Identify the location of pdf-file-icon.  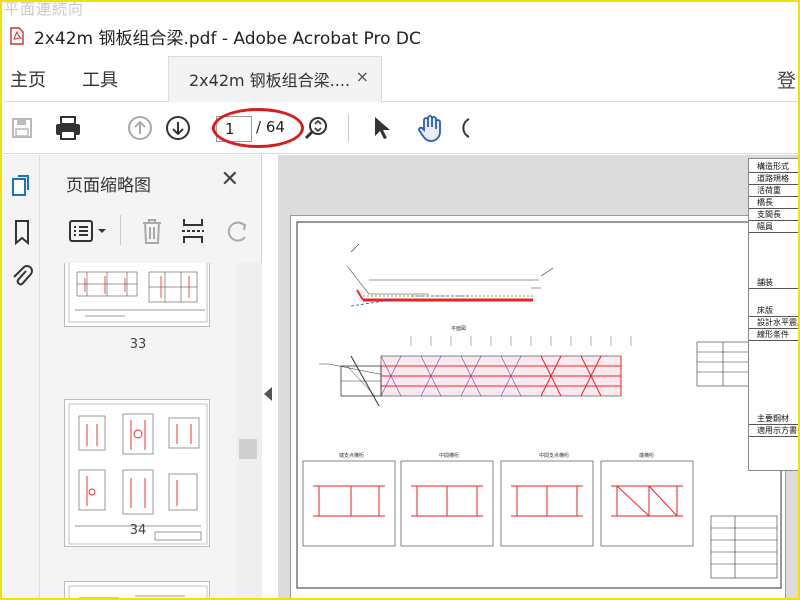
(17, 36).